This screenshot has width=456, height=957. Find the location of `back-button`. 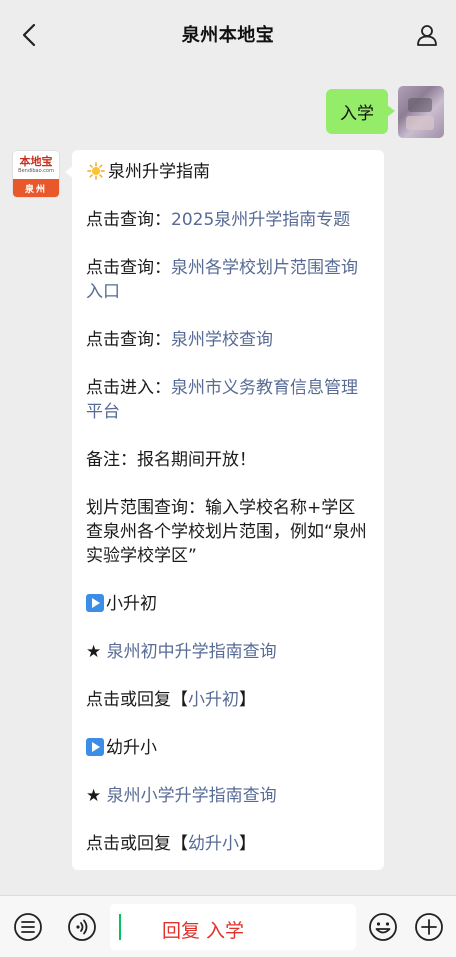

back-button is located at coordinates (29, 35).